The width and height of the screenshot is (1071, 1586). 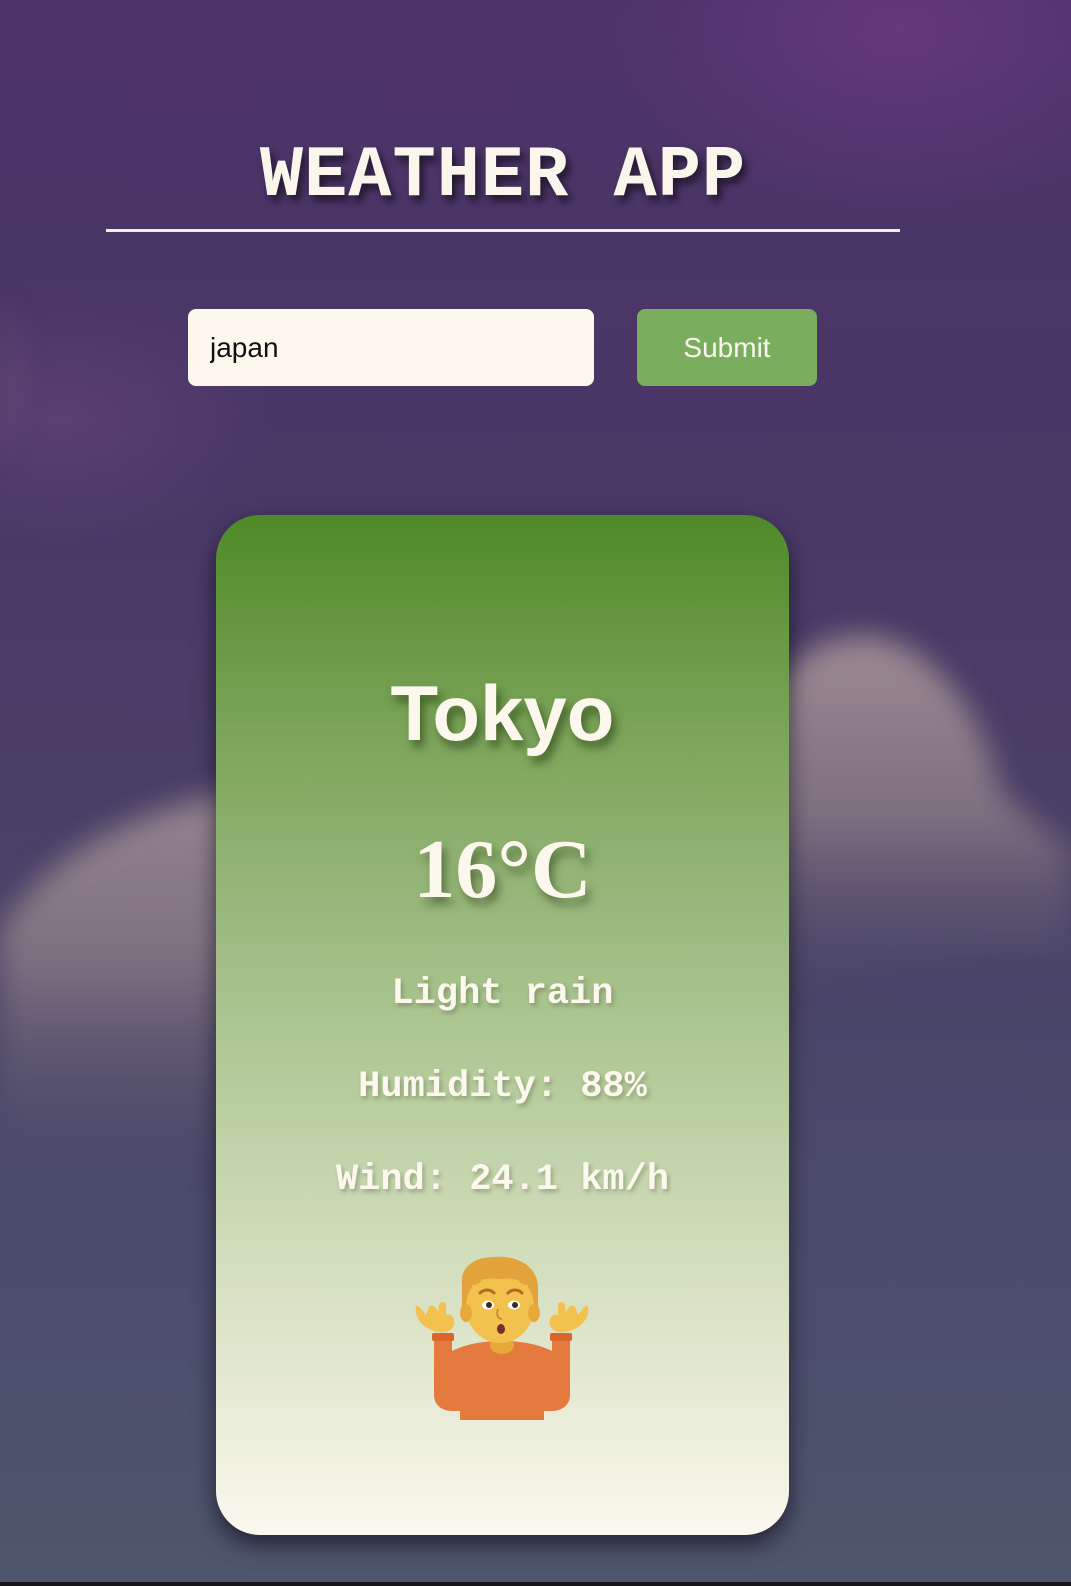 What do you see at coordinates (535, 1584) in the screenshot?
I see `page-bottom-edge` at bounding box center [535, 1584].